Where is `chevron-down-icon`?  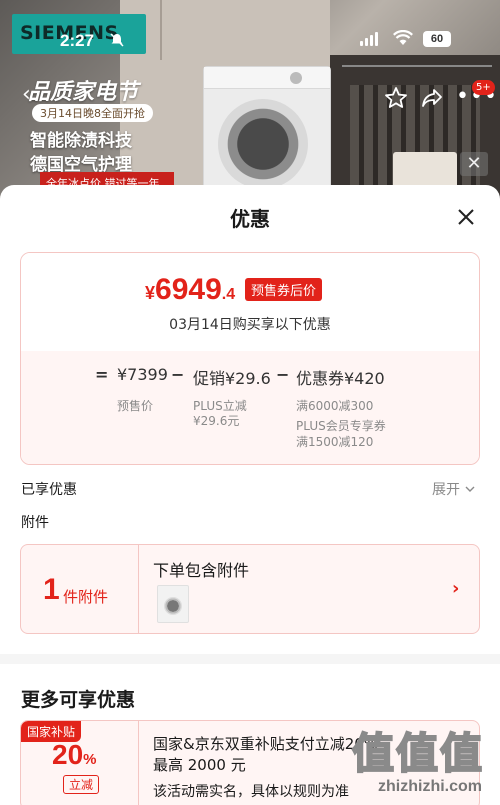 chevron-down-icon is located at coordinates (470, 489).